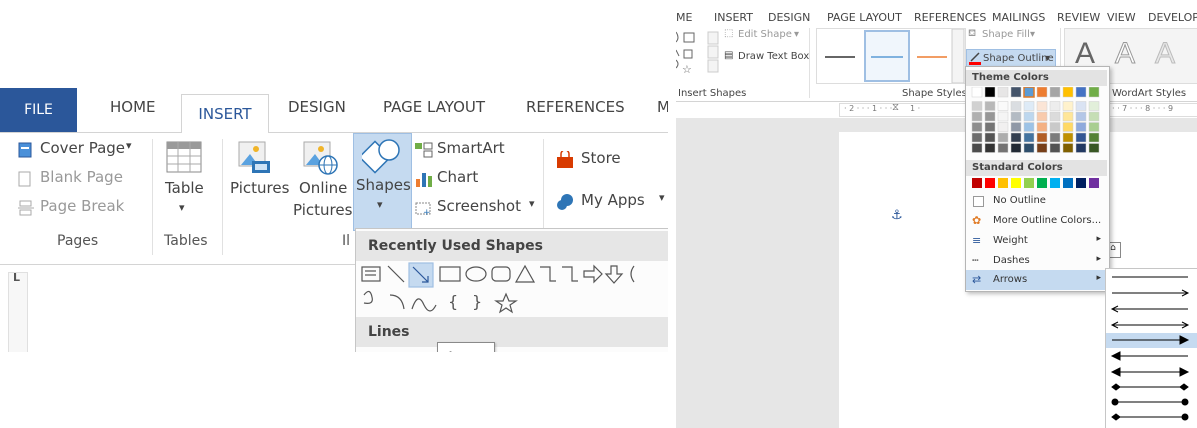  What do you see at coordinates (662, 107) in the screenshot?
I see `tab-more: M` at bounding box center [662, 107].